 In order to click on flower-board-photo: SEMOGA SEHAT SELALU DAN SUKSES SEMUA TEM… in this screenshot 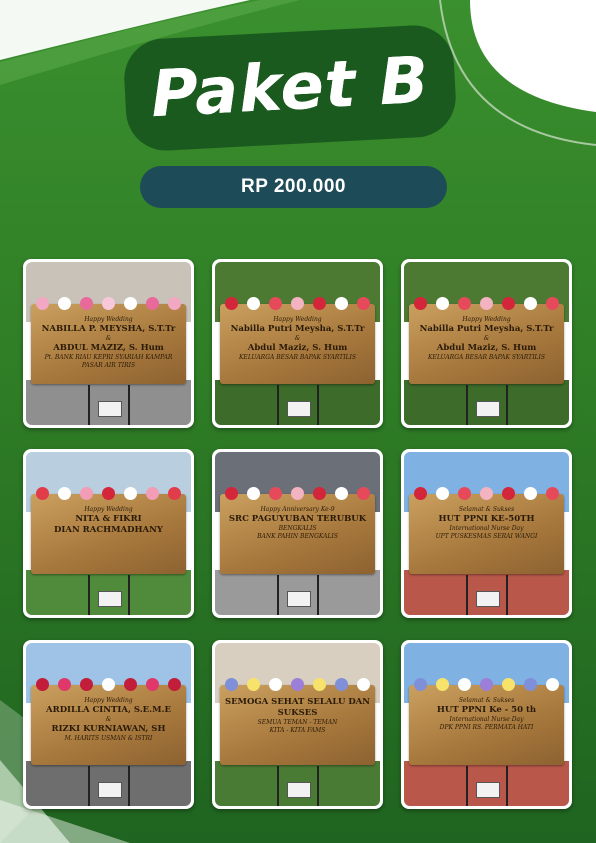, I will do `click(297, 724)`.